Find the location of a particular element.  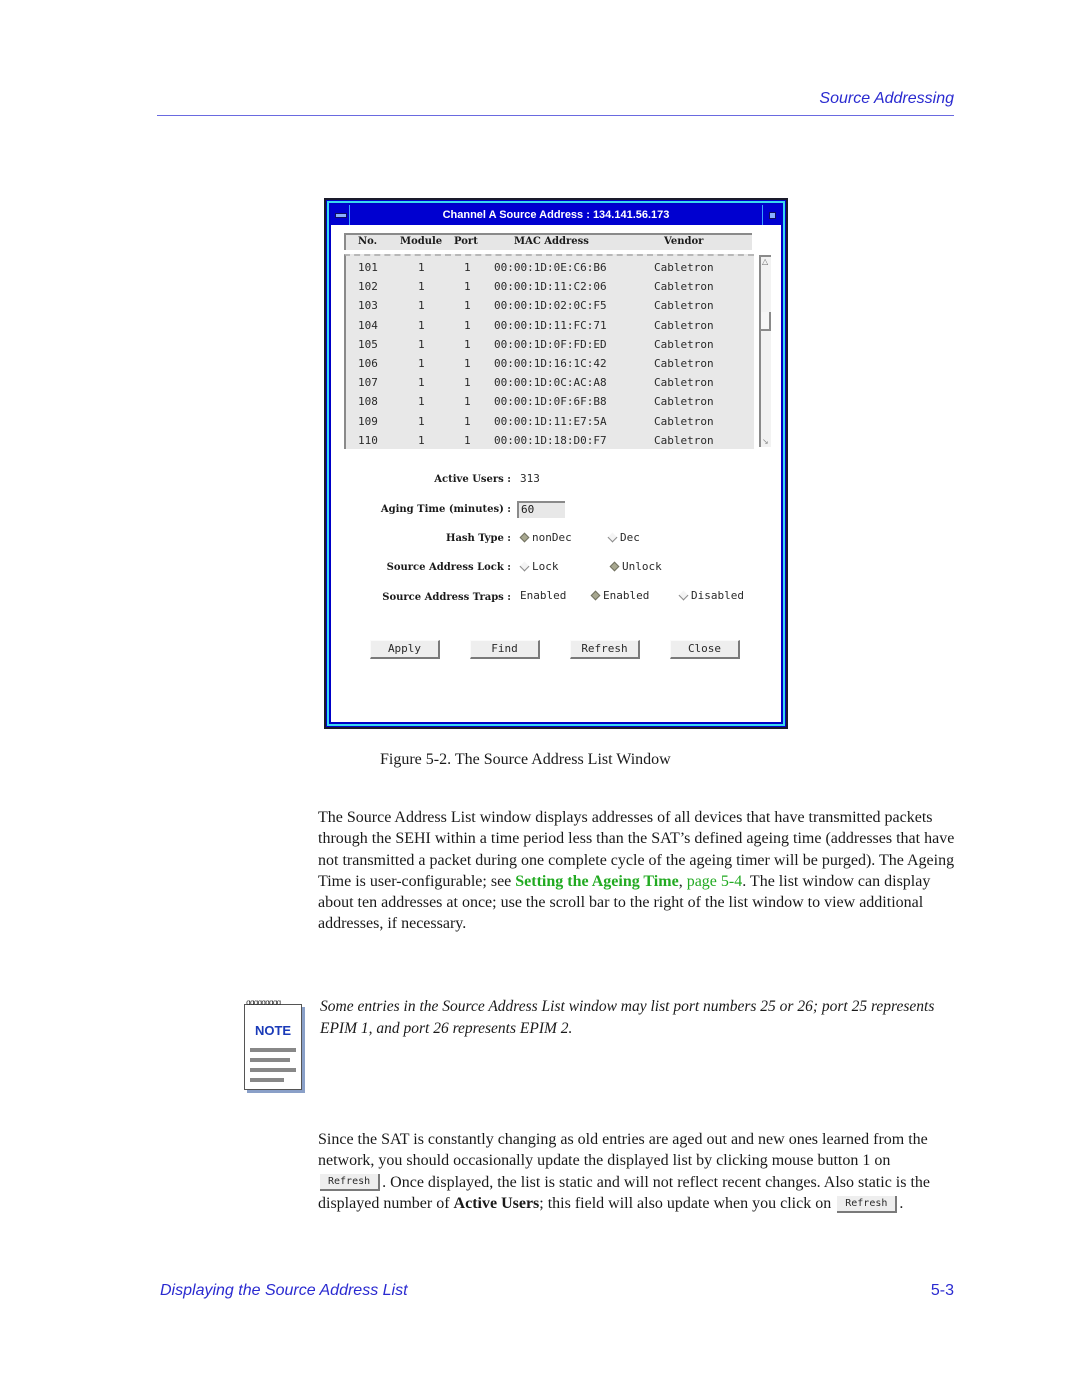

note-spiral-icon: ɑɑɑɑɑɑɑɑɑ is located at coordinates (263, 1002).